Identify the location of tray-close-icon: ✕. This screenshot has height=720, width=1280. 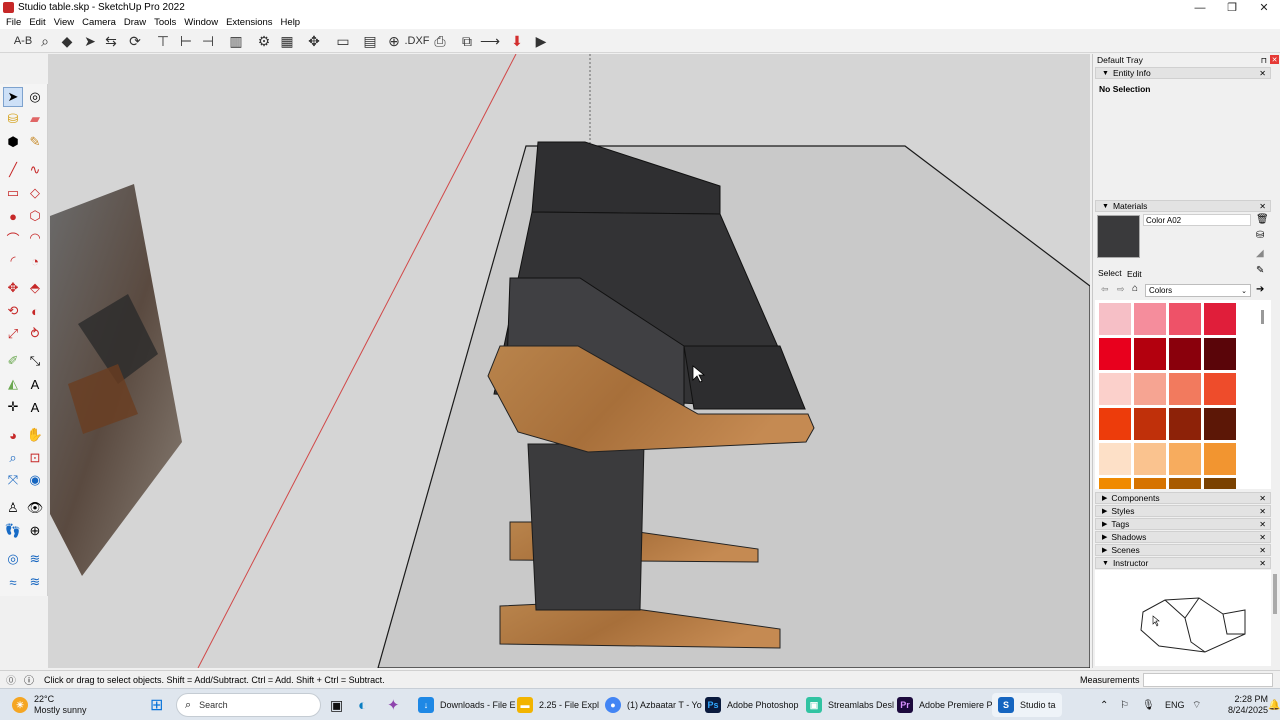
(1274, 59).